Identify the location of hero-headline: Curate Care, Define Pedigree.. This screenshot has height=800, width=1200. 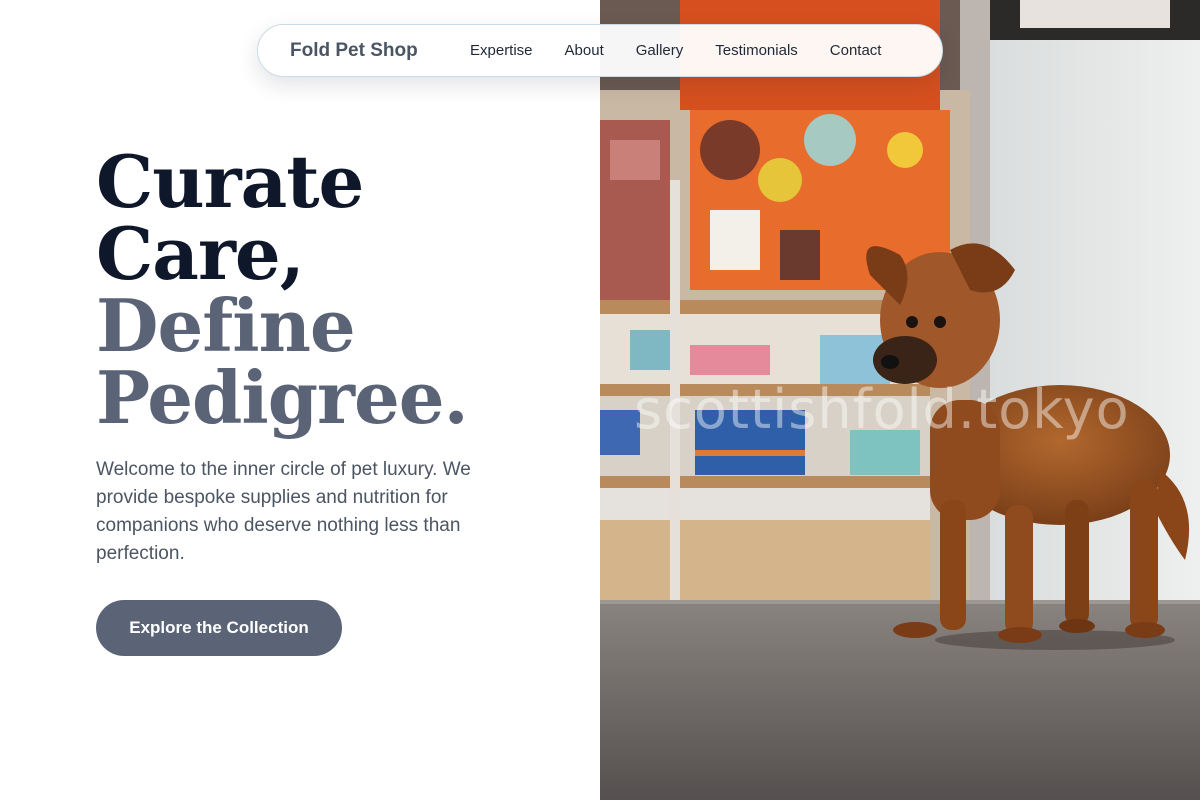
(282, 289).